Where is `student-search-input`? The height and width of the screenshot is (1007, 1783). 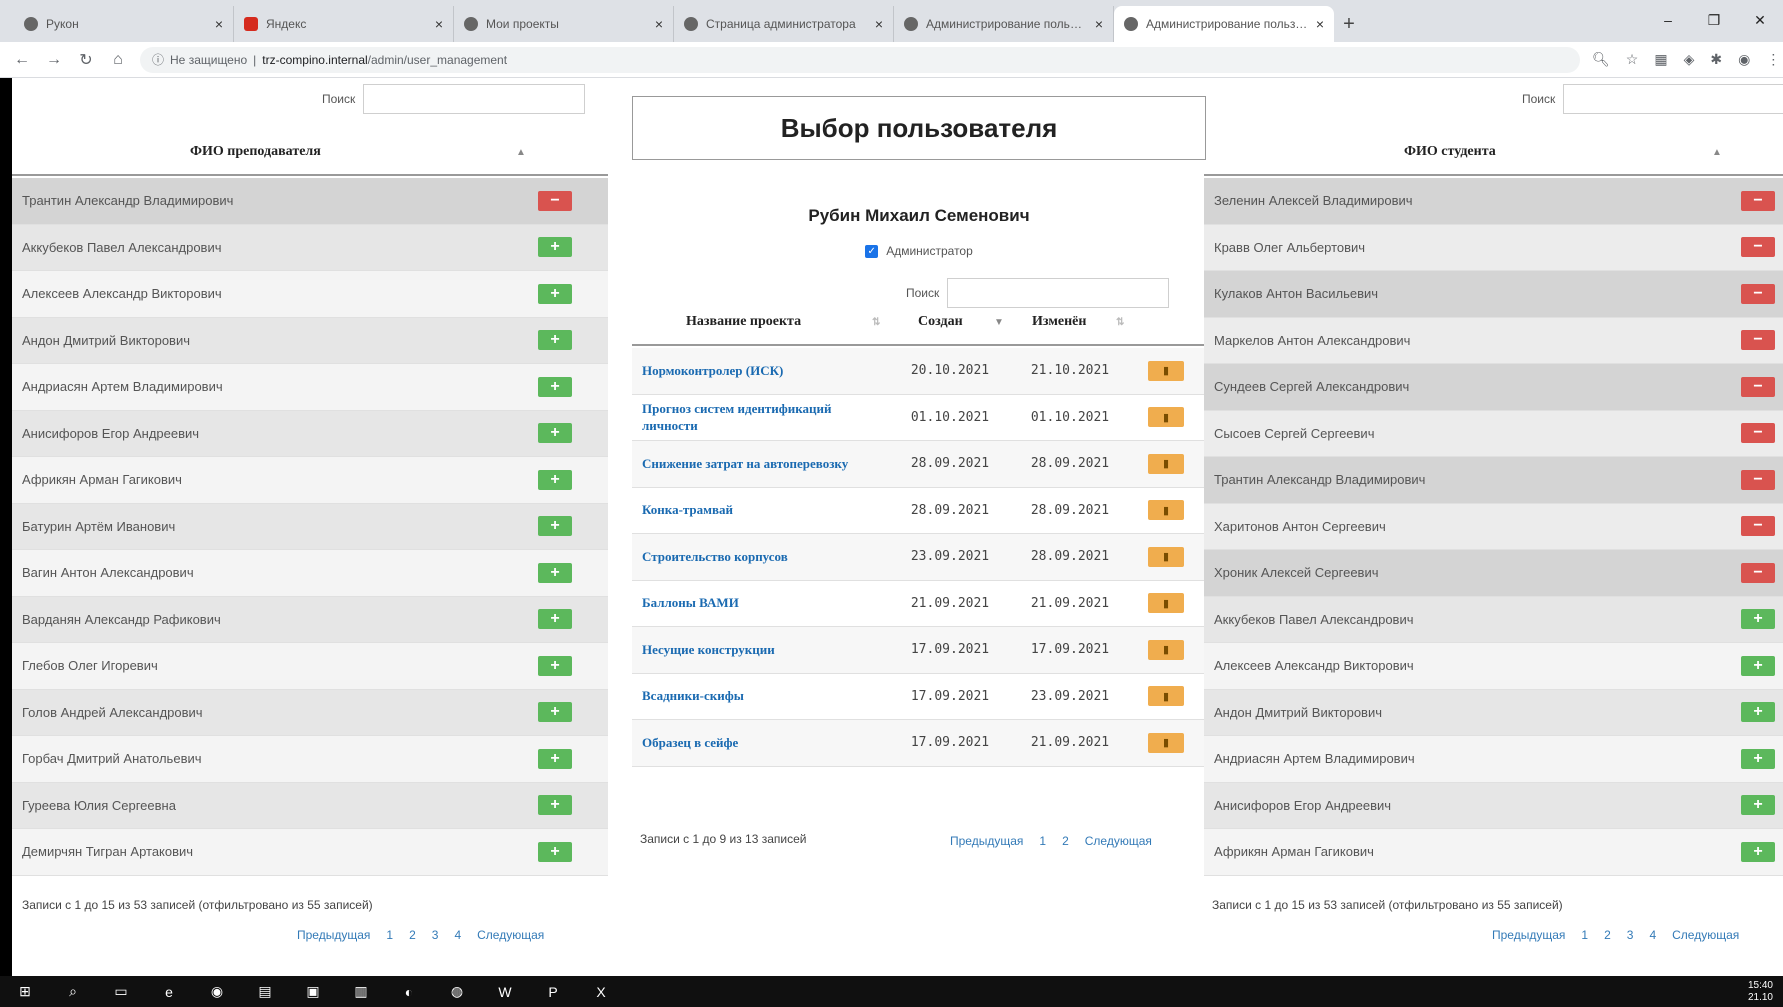 student-search-input is located at coordinates (1673, 99).